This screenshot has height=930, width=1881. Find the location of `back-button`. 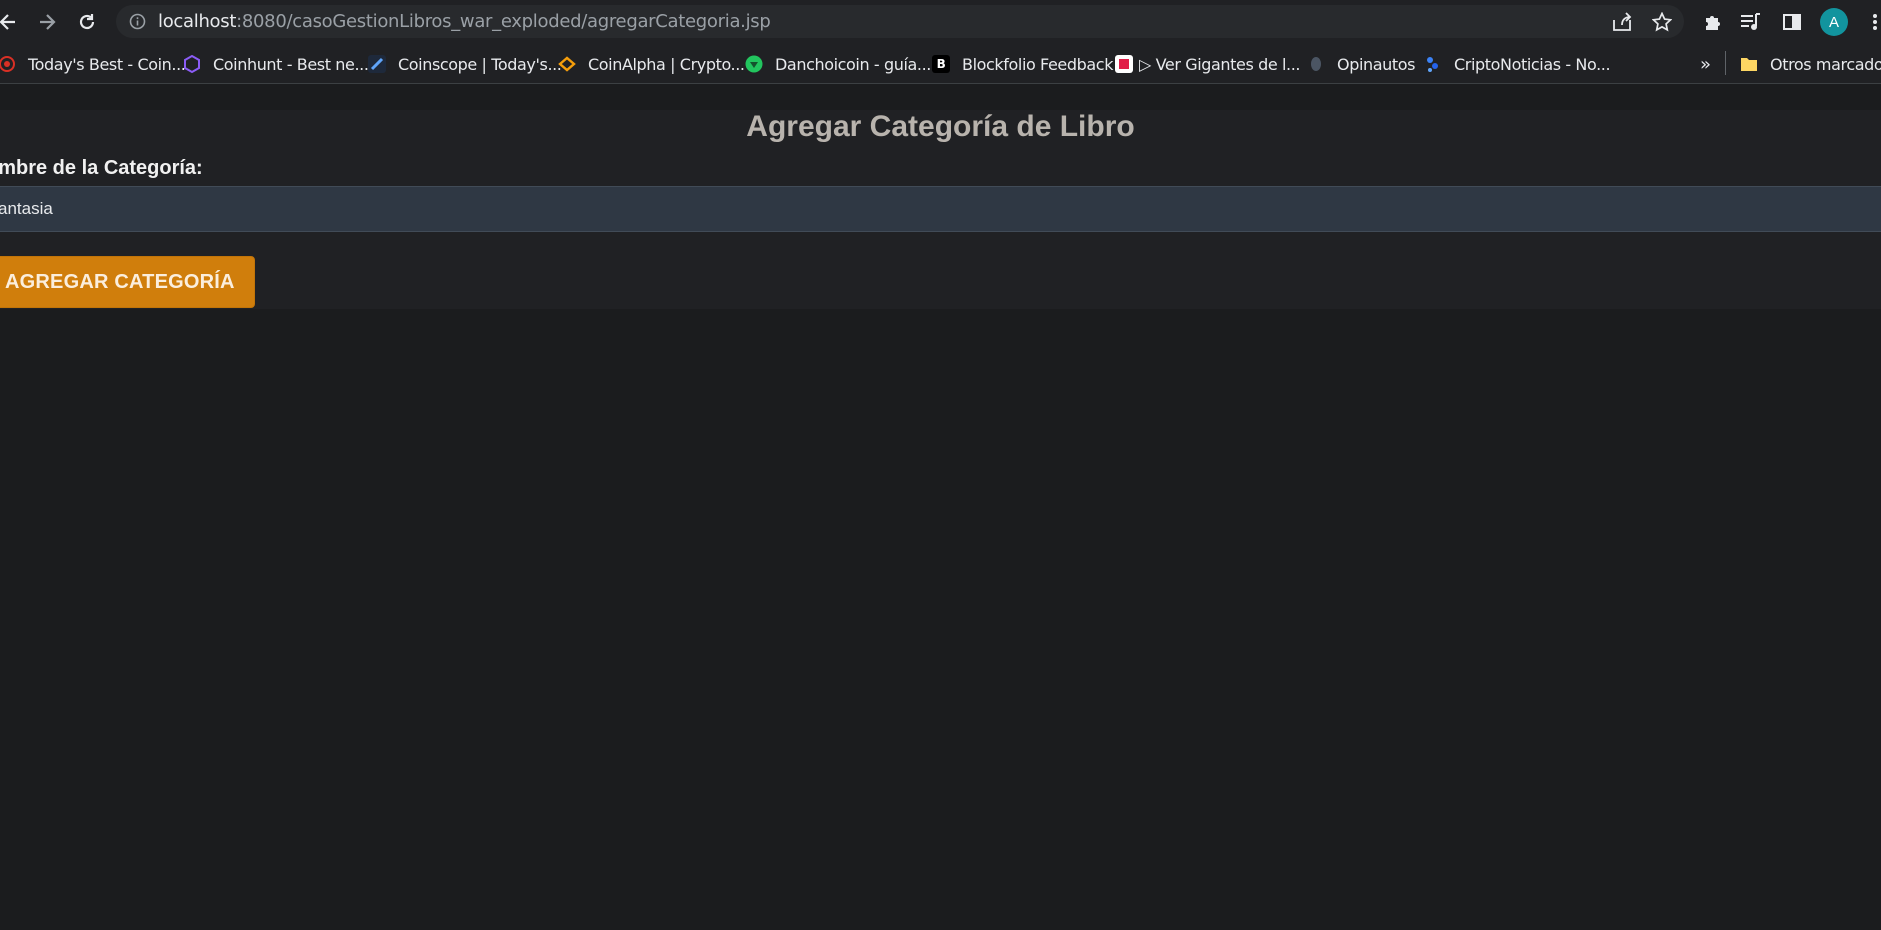

back-button is located at coordinates (11, 22).